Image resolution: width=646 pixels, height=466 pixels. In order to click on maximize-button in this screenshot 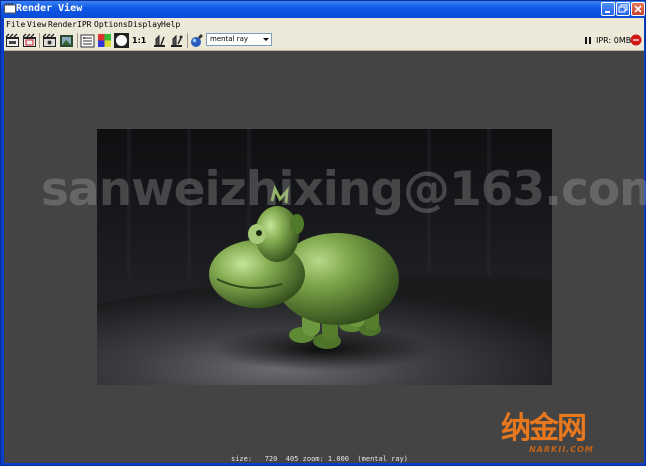, I will do `click(623, 9)`.